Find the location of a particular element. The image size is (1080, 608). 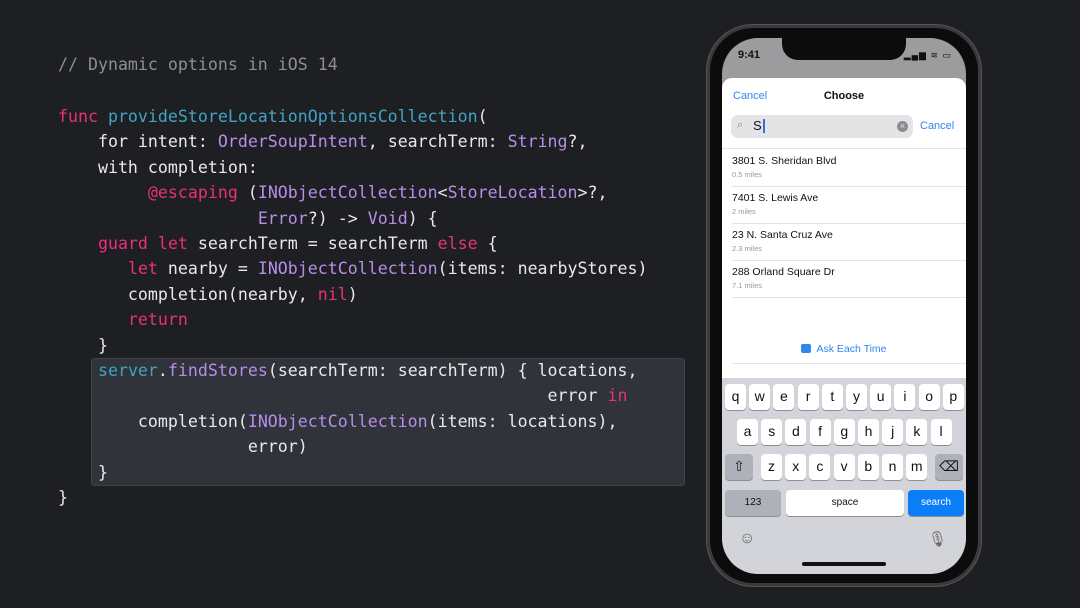

store-address: 3801 S. Sheridan Blvd is located at coordinates (784, 161).